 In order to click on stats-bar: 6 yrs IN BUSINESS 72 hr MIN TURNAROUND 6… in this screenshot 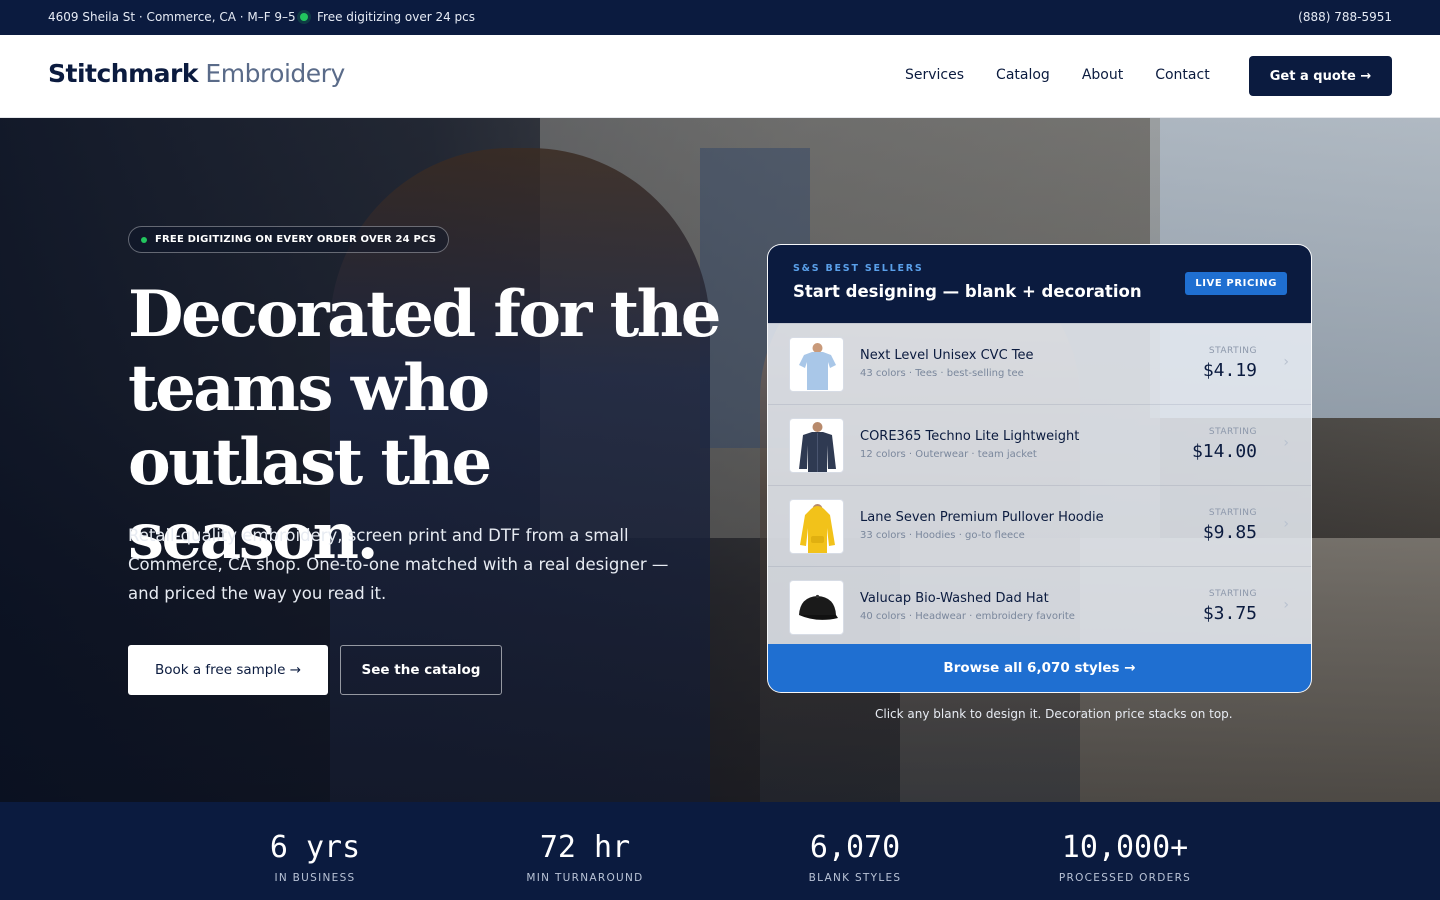, I will do `click(720, 851)`.